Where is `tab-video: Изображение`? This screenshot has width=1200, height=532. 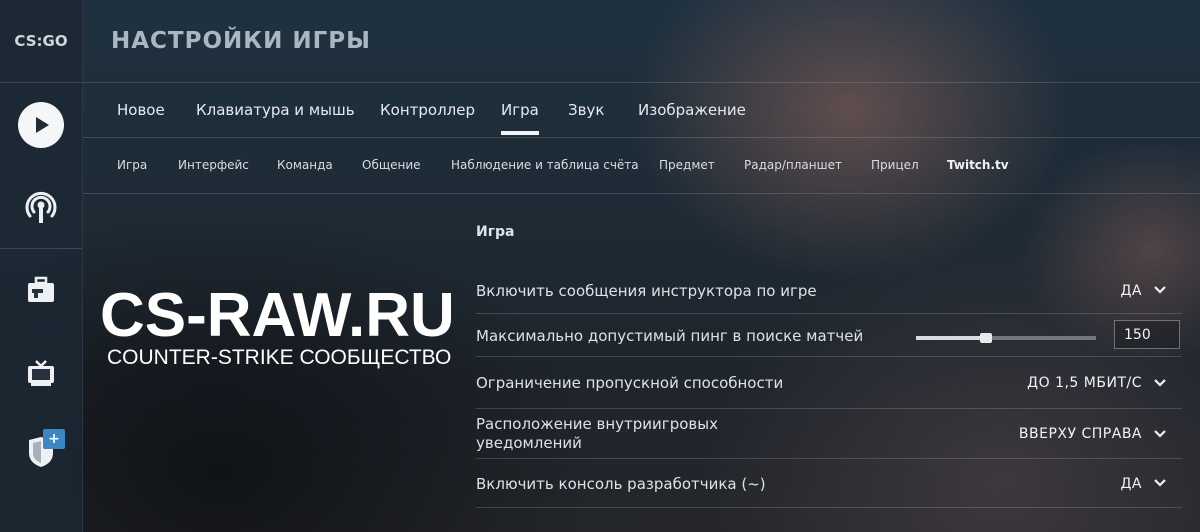 tab-video: Изображение is located at coordinates (692, 110).